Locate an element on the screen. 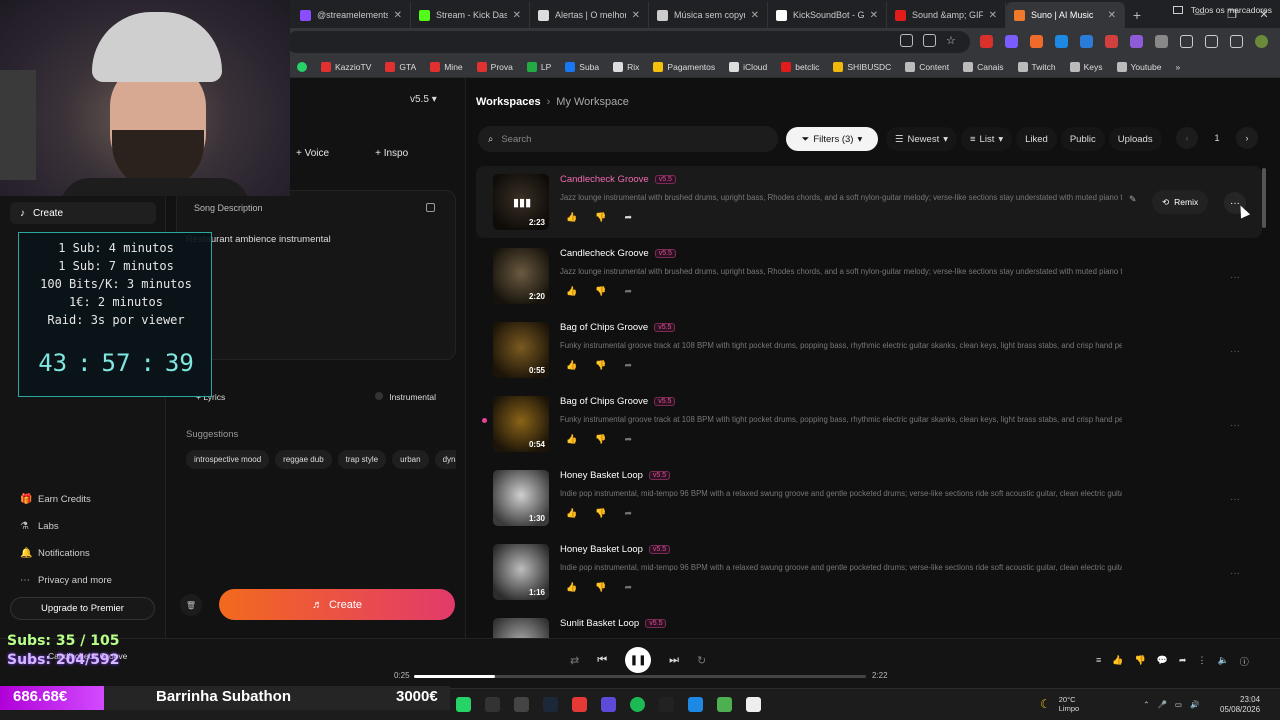 The width and height of the screenshot is (1280, 720). nav-item: ⚗ Labs is located at coordinates (66, 526).